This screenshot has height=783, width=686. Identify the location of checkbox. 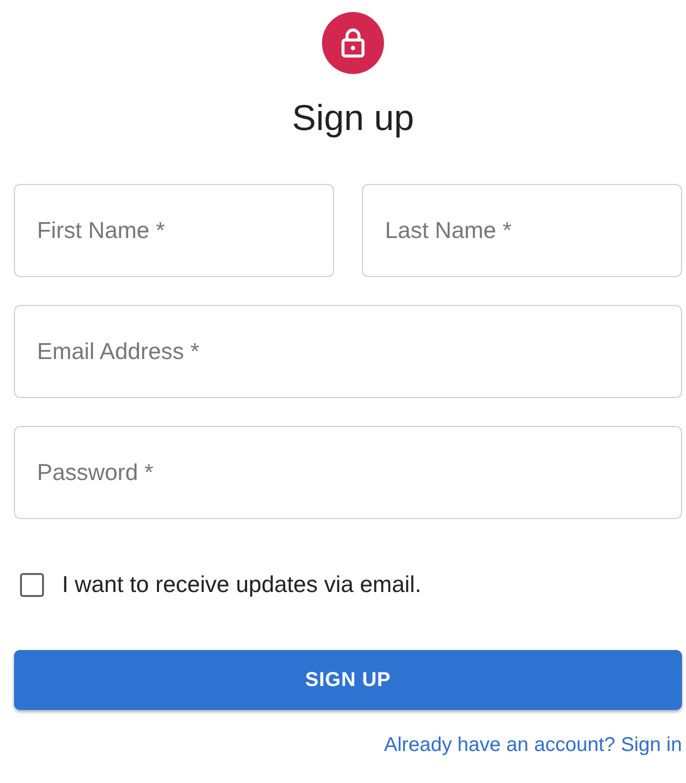
(32, 584).